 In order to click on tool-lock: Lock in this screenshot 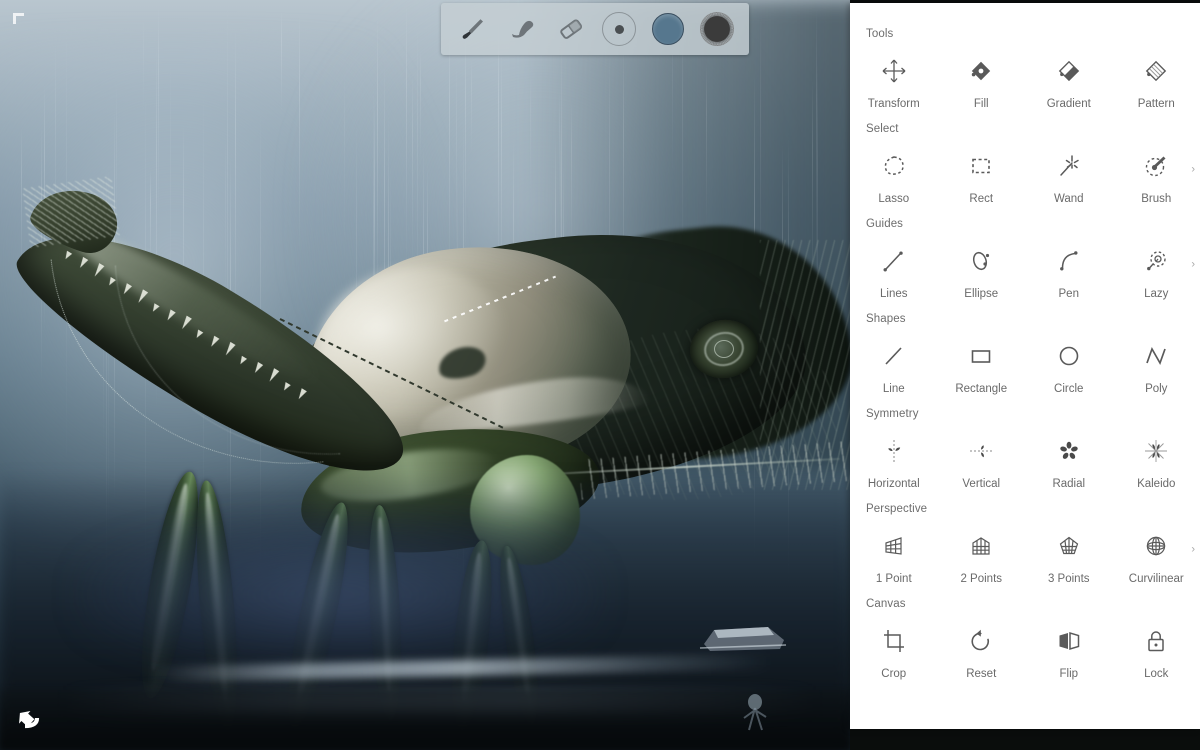, I will do `click(1156, 646)`.